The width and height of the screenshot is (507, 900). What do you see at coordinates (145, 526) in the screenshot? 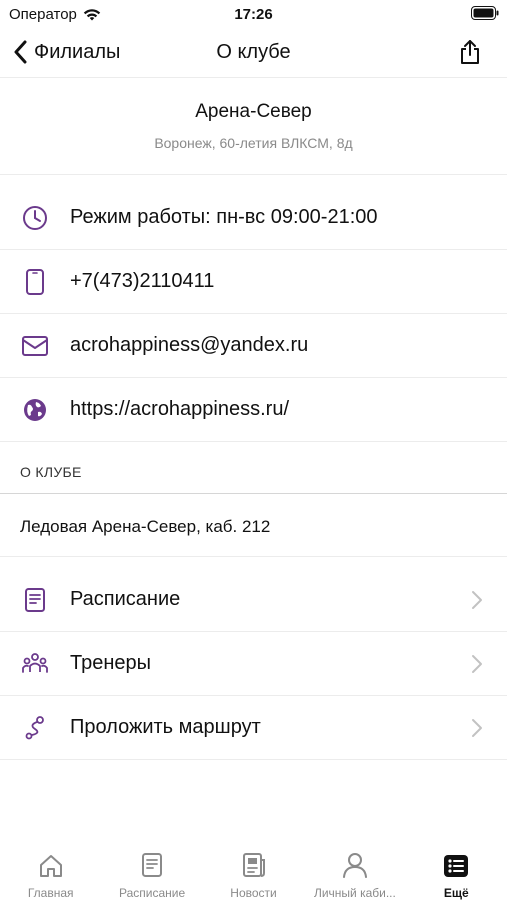
I see `about-text: Ледовая Арена-Север, каб. 212` at bounding box center [145, 526].